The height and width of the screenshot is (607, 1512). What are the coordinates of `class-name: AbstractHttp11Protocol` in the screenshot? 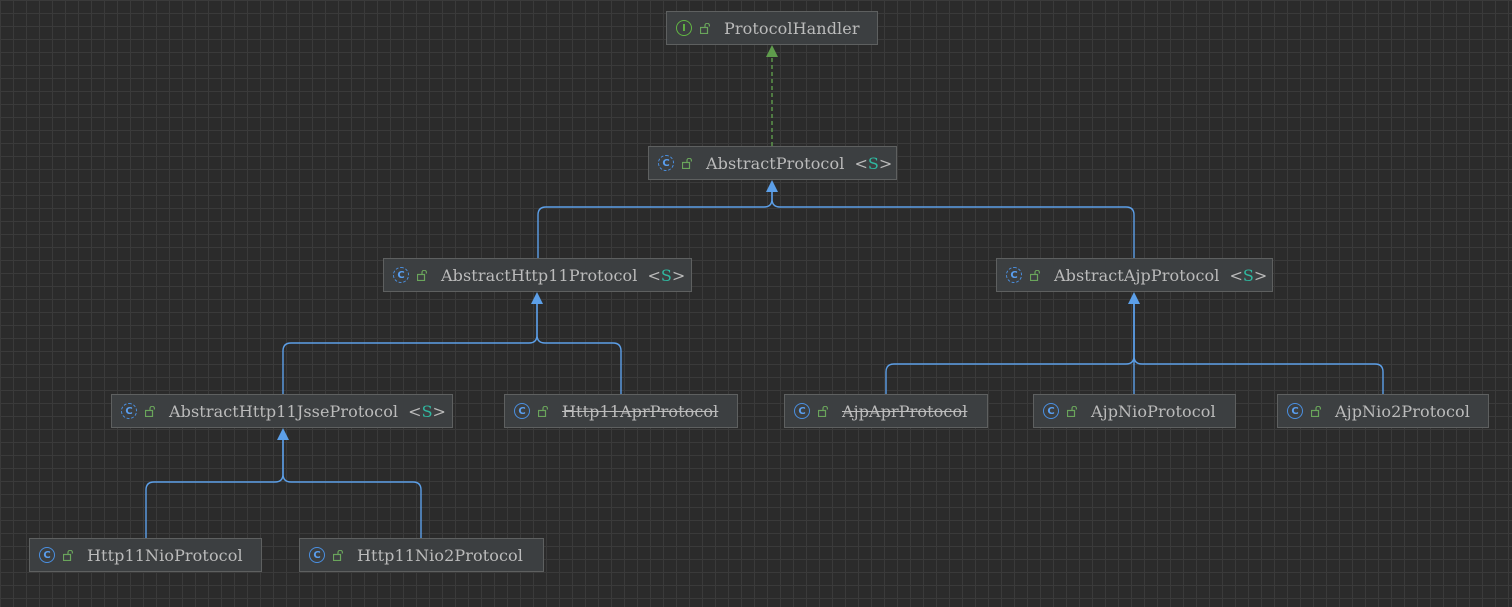 It's located at (539, 275).